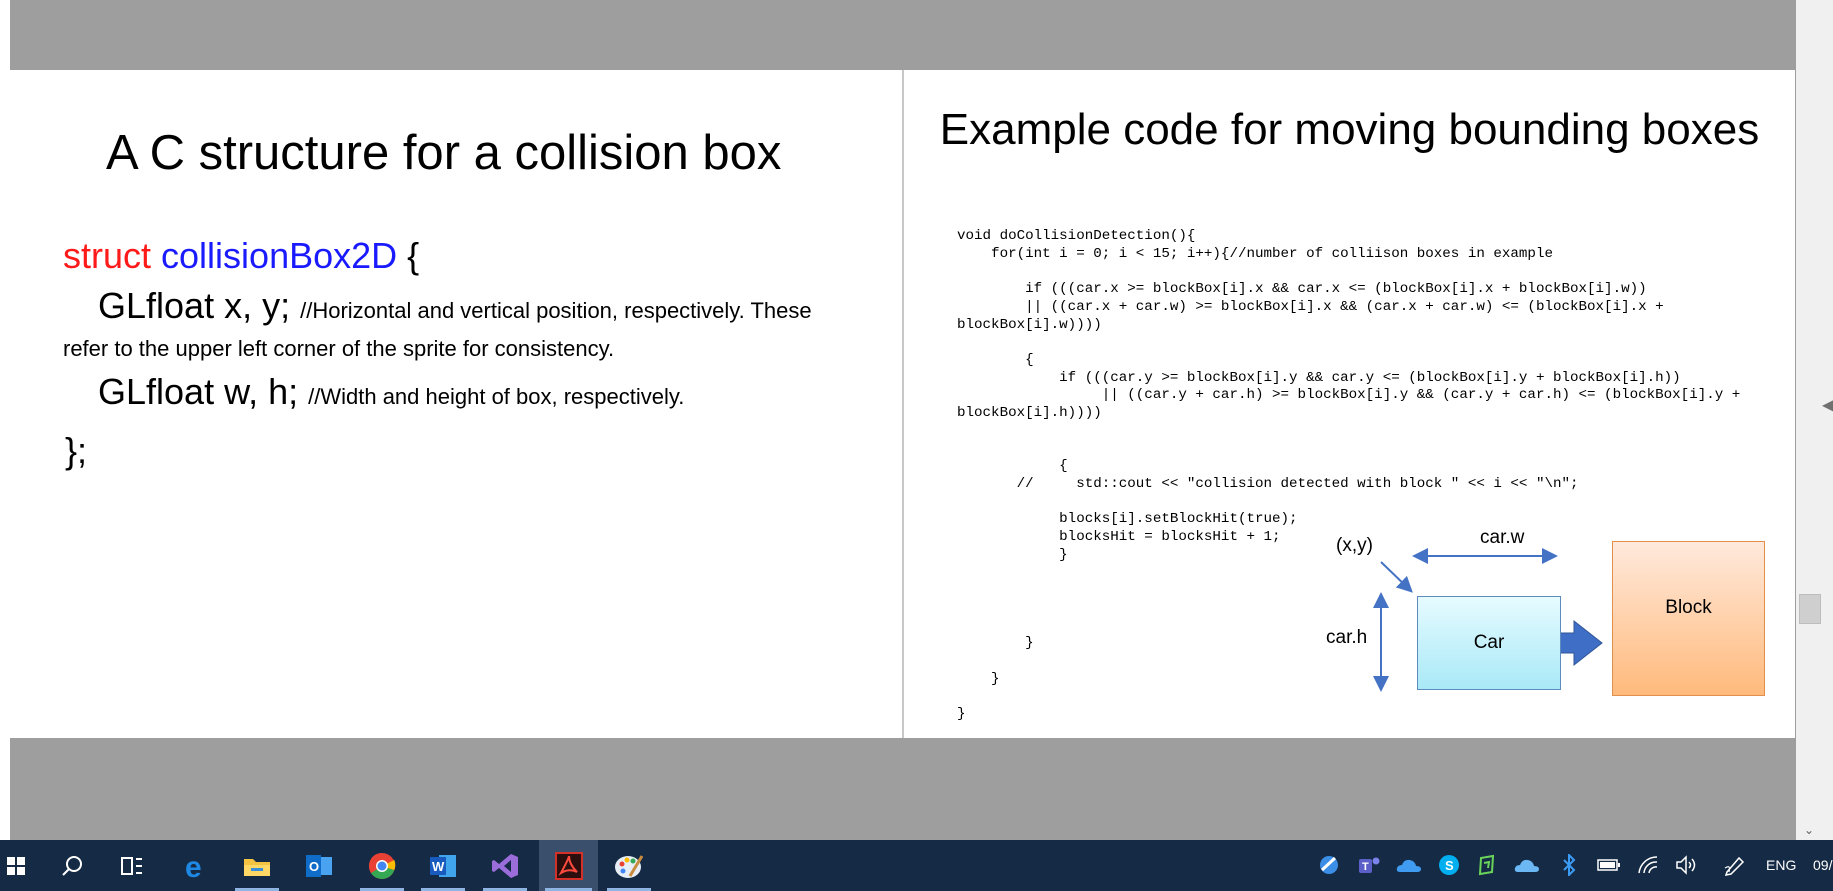 The width and height of the screenshot is (1833, 891). Describe the element at coordinates (1365, 867) in the screenshot. I see `svg-text: T` at that location.